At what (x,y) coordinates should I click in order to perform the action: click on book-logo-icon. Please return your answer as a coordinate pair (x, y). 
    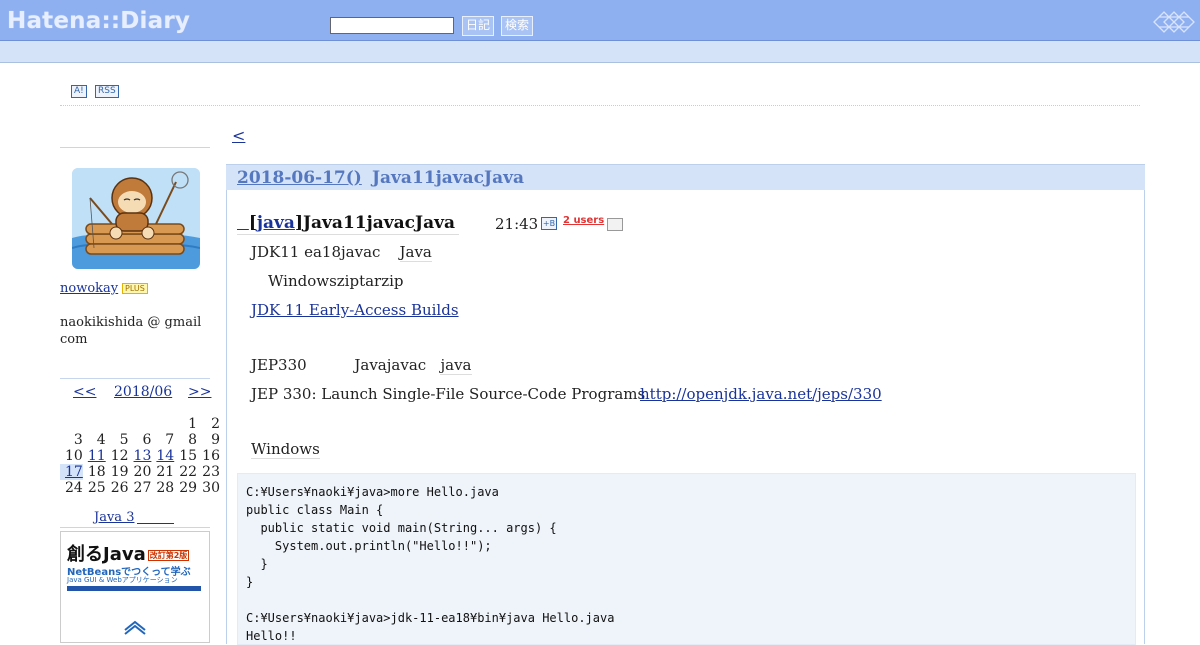
    Looking at the image, I should click on (135, 627).